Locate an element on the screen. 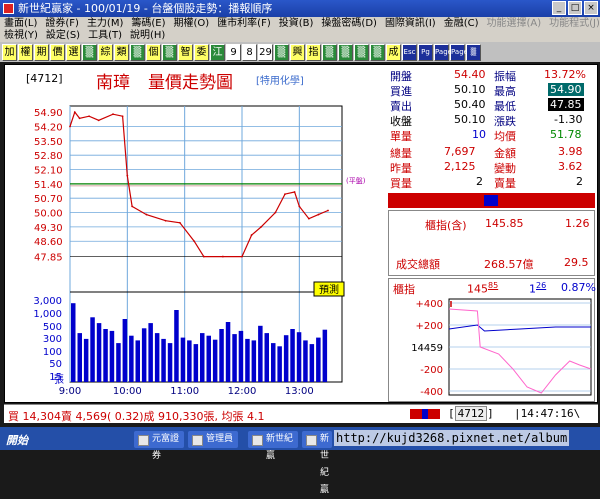 The image size is (600, 499). toolbar-button-8: ▒ is located at coordinates (137, 52).